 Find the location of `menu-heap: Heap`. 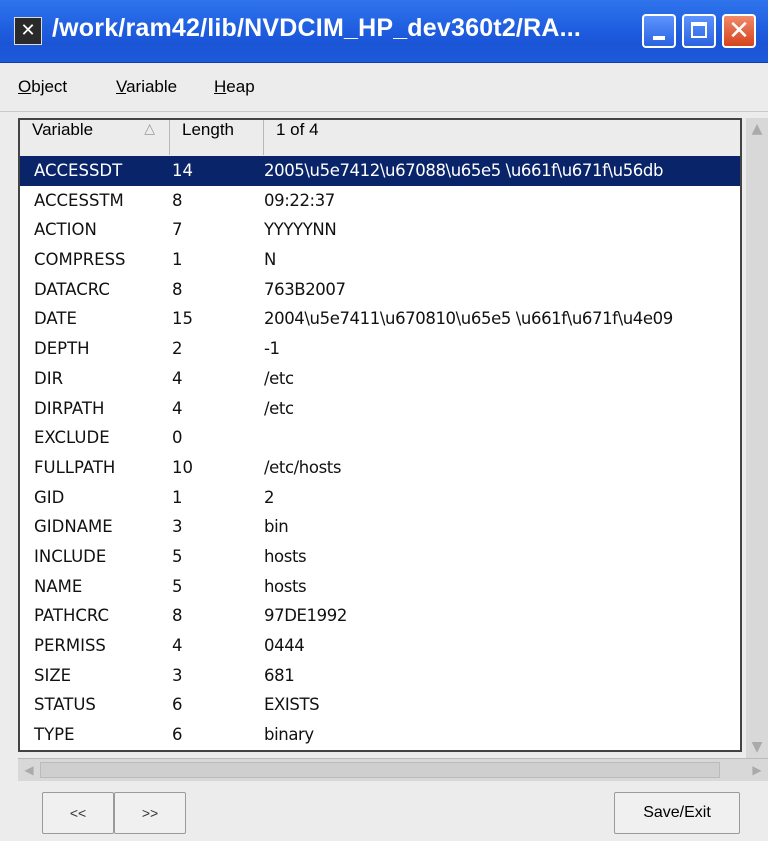

menu-heap: Heap is located at coordinates (234, 87).